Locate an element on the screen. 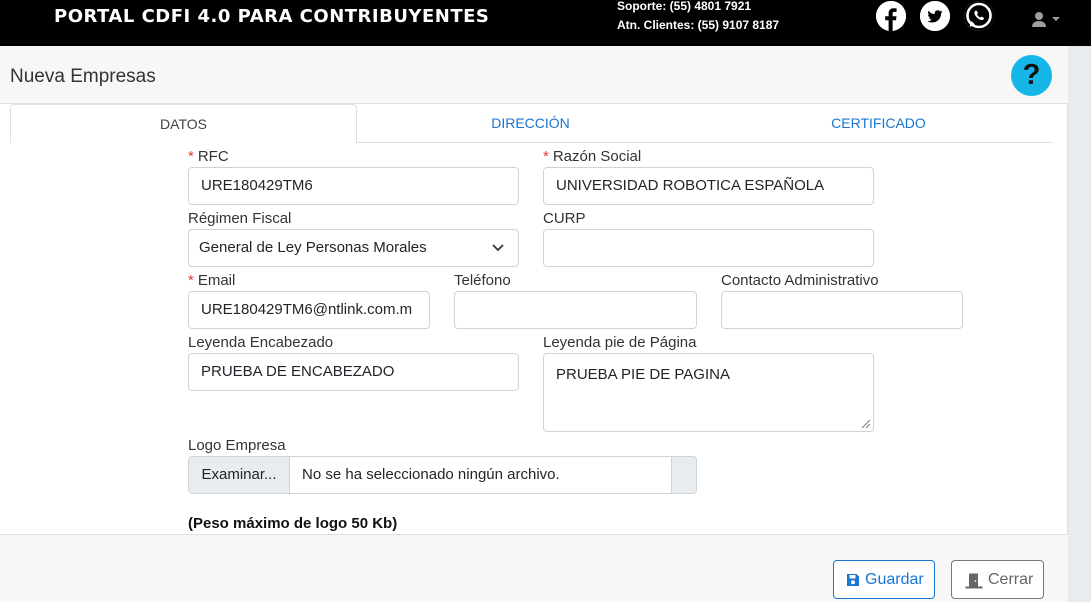  telefono-label: Teléfono is located at coordinates (482, 280).